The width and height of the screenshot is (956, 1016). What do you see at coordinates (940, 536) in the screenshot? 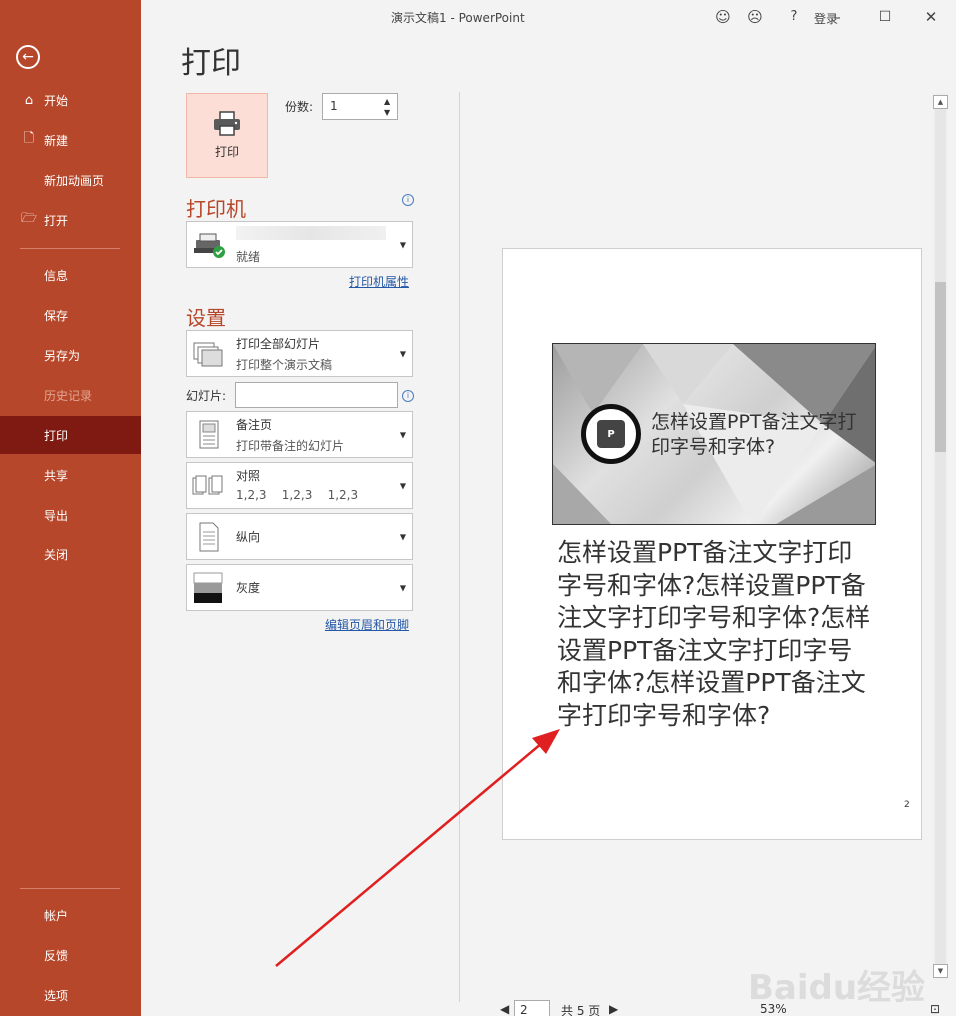
I see `scrollbar-track` at bounding box center [940, 536].